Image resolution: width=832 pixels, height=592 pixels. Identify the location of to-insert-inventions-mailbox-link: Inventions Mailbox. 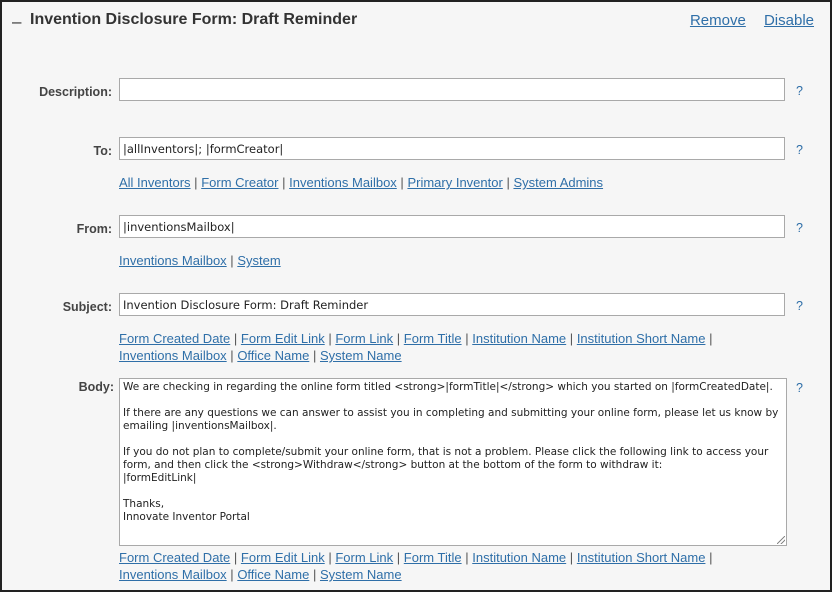
(343, 182).